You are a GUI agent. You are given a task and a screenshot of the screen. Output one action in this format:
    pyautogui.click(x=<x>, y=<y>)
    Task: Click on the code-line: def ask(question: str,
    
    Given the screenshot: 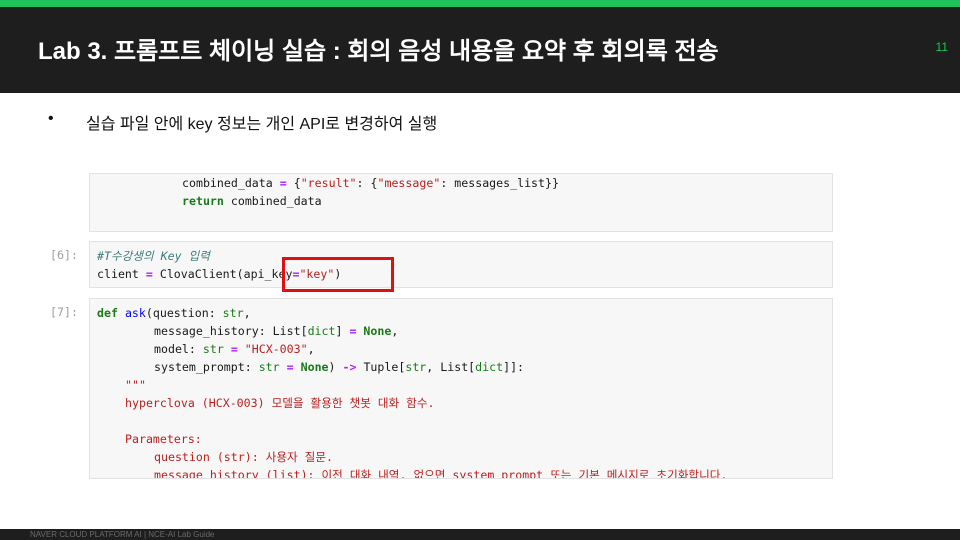 What is the action you would take?
    pyautogui.click(x=174, y=313)
    